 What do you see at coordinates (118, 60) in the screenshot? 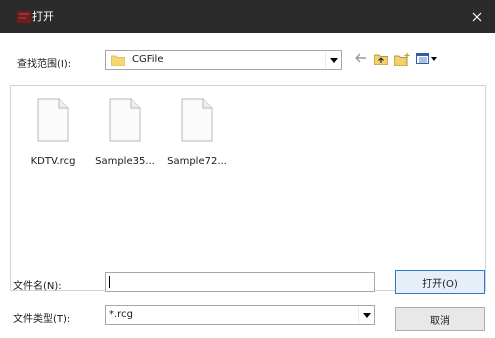
I see `folder-icon` at bounding box center [118, 60].